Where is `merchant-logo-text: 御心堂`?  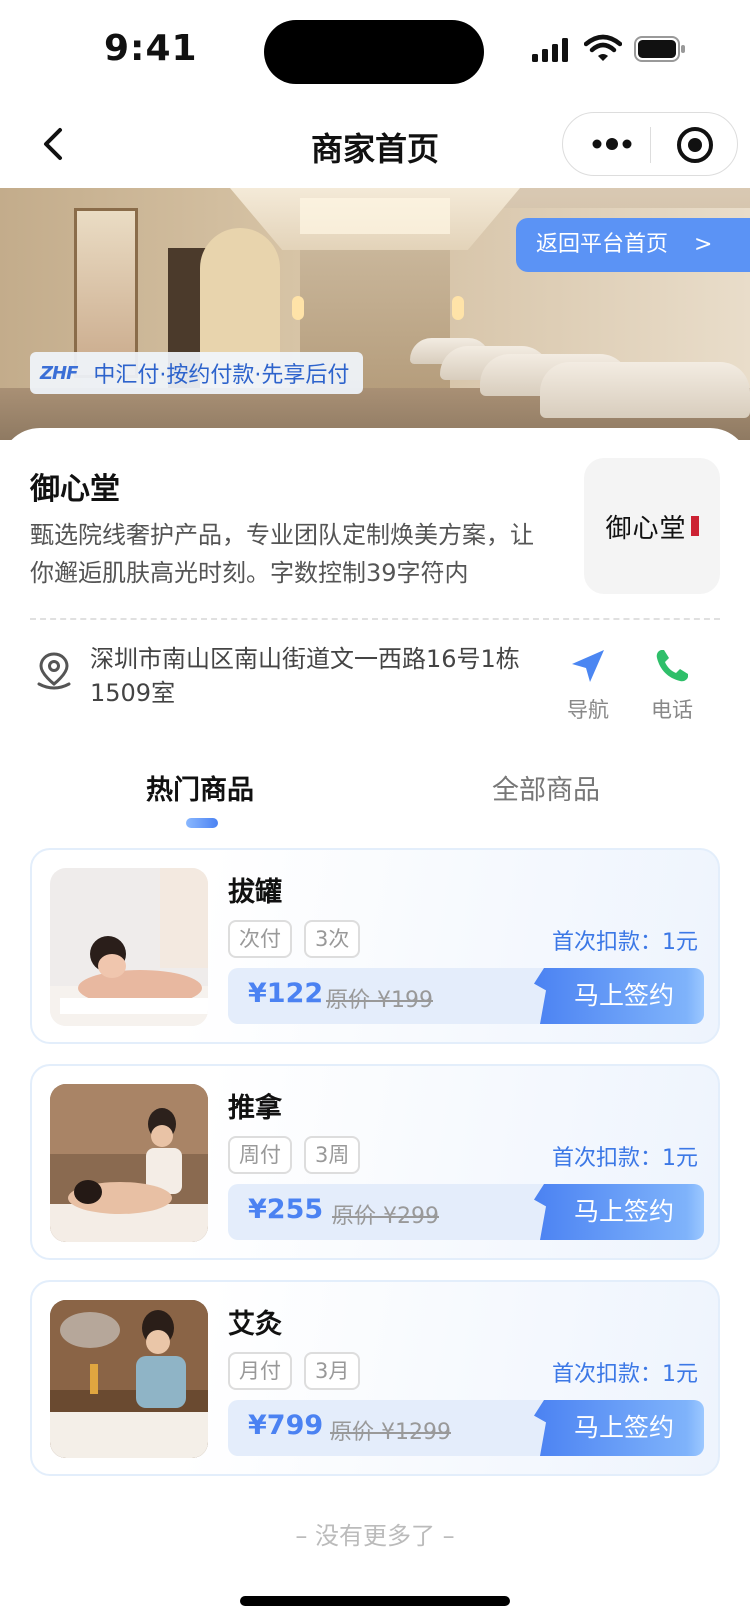
merchant-logo-text: 御心堂 is located at coordinates (646, 528).